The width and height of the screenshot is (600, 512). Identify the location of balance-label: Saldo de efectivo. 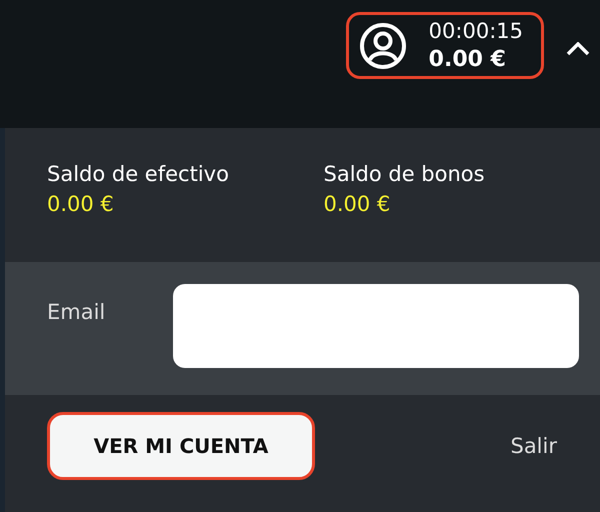
(138, 174).